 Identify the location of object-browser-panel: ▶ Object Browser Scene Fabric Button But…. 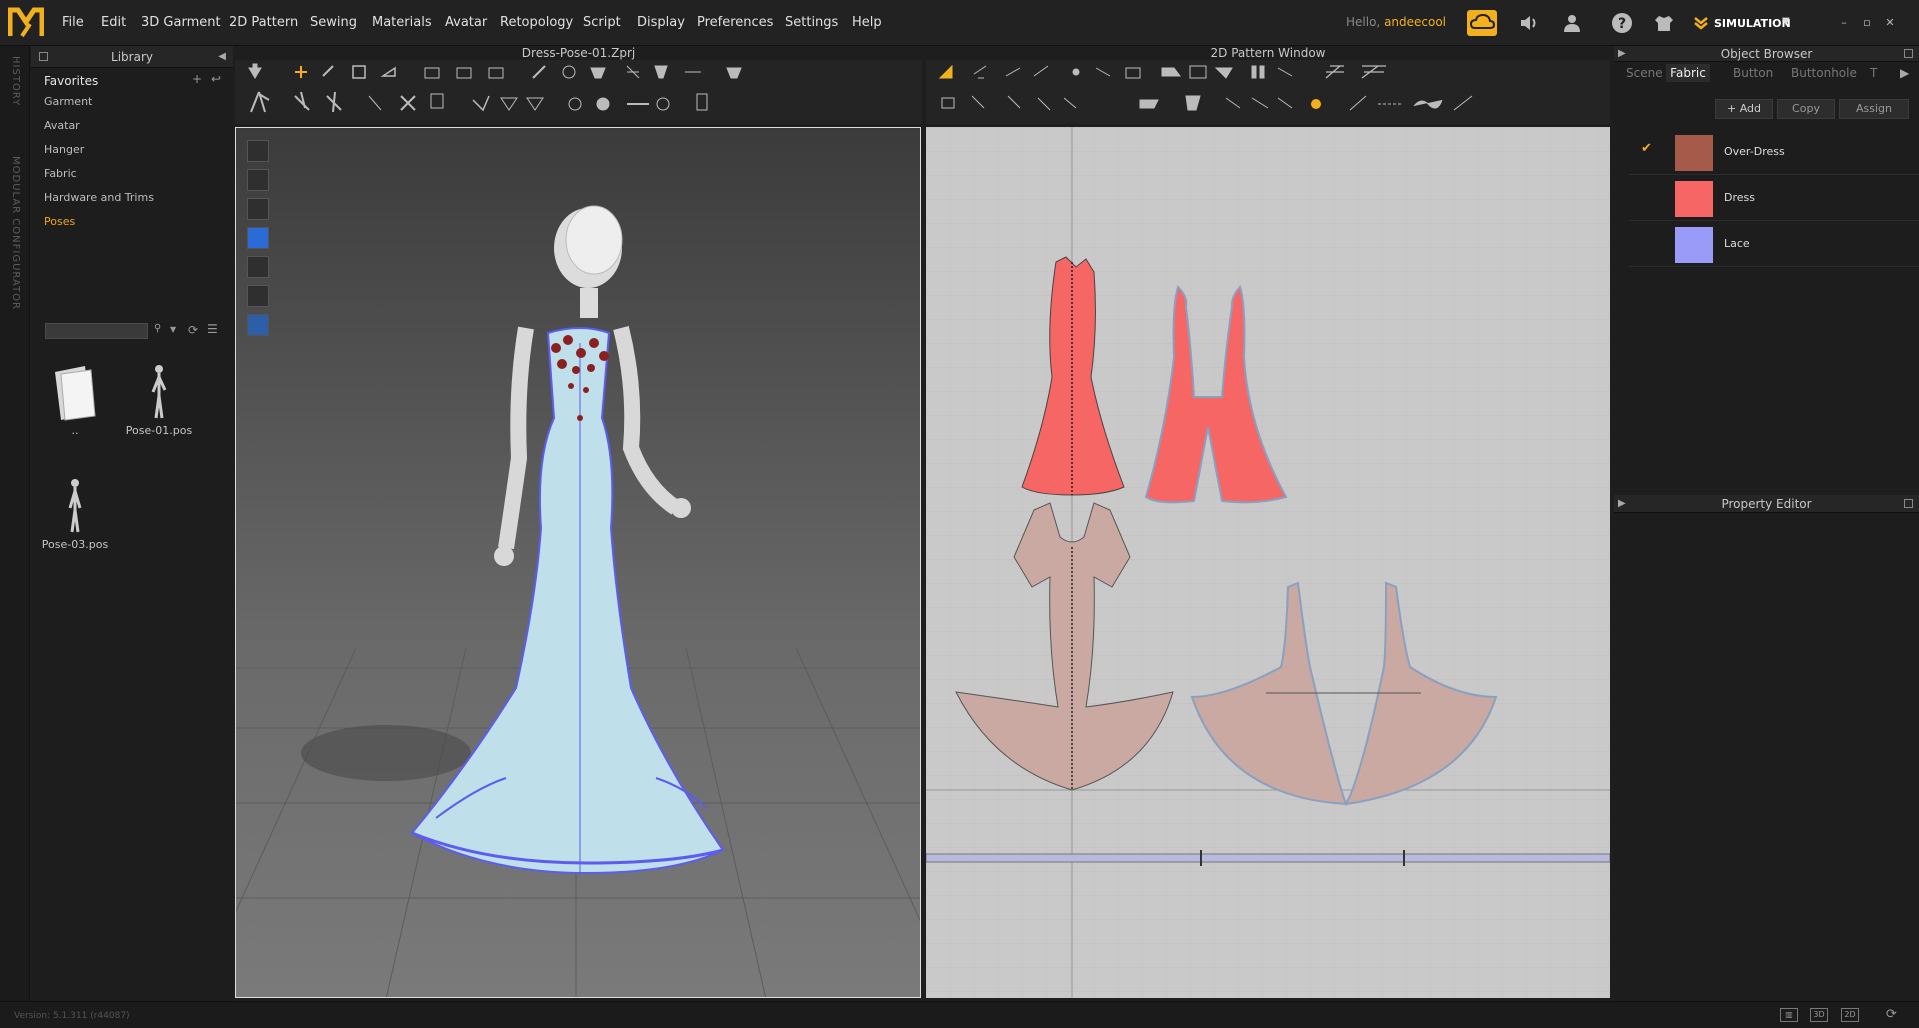
(1766, 268).